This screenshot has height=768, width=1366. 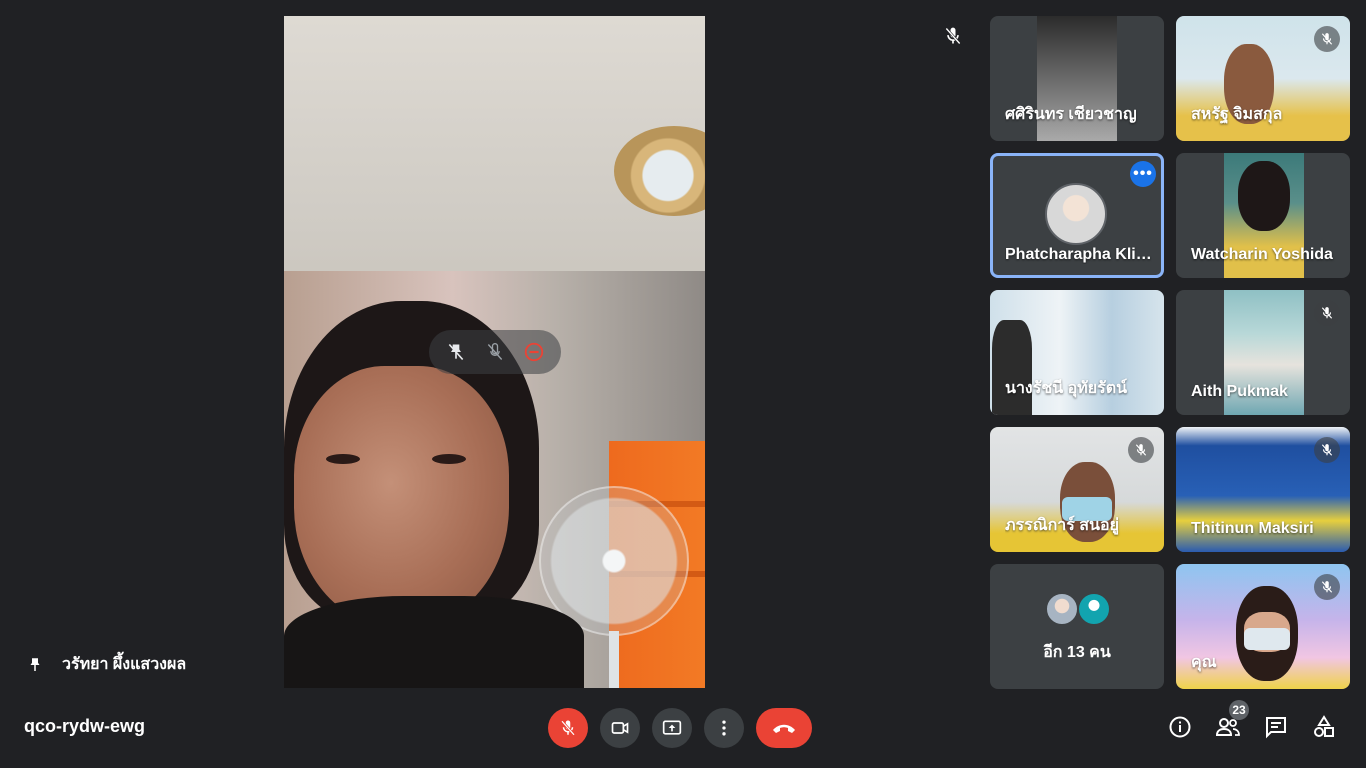 What do you see at coordinates (1062, 525) in the screenshot?
I see `participant-name: ภรรณิการ์ สนอยู่` at bounding box center [1062, 525].